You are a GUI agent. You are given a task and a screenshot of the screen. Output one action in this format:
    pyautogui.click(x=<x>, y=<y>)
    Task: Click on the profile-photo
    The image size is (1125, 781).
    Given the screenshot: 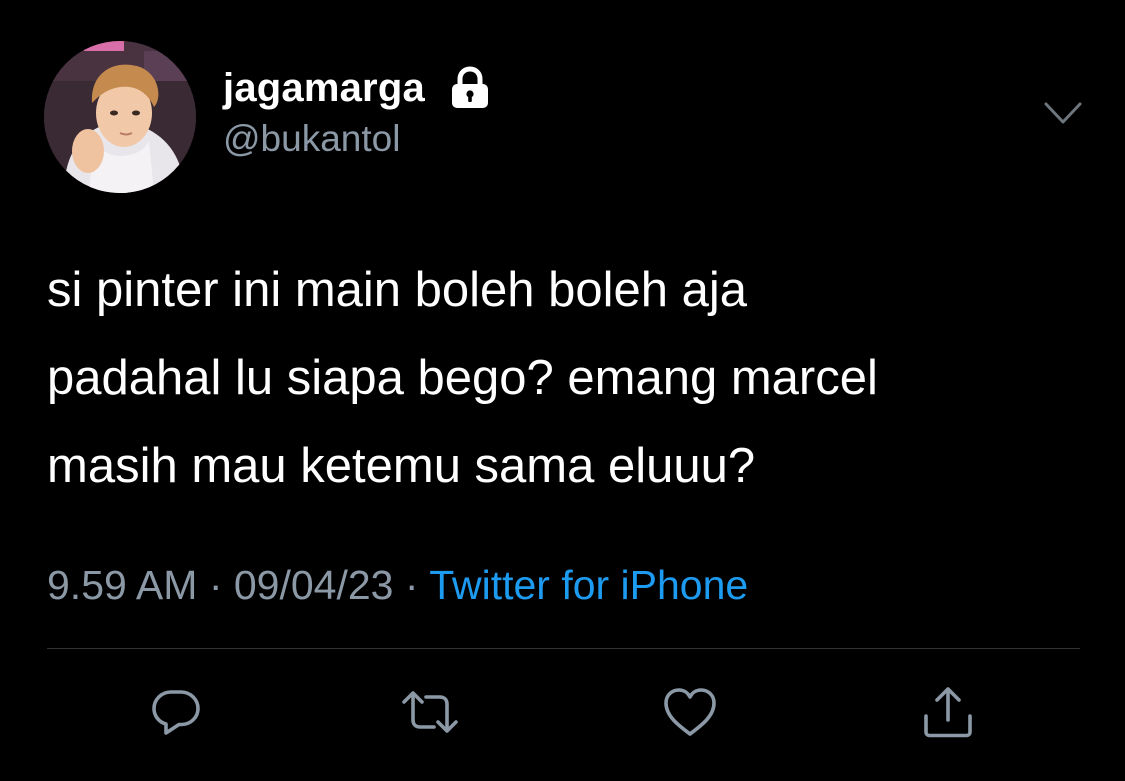 What is the action you would take?
    pyautogui.click(x=120, y=117)
    